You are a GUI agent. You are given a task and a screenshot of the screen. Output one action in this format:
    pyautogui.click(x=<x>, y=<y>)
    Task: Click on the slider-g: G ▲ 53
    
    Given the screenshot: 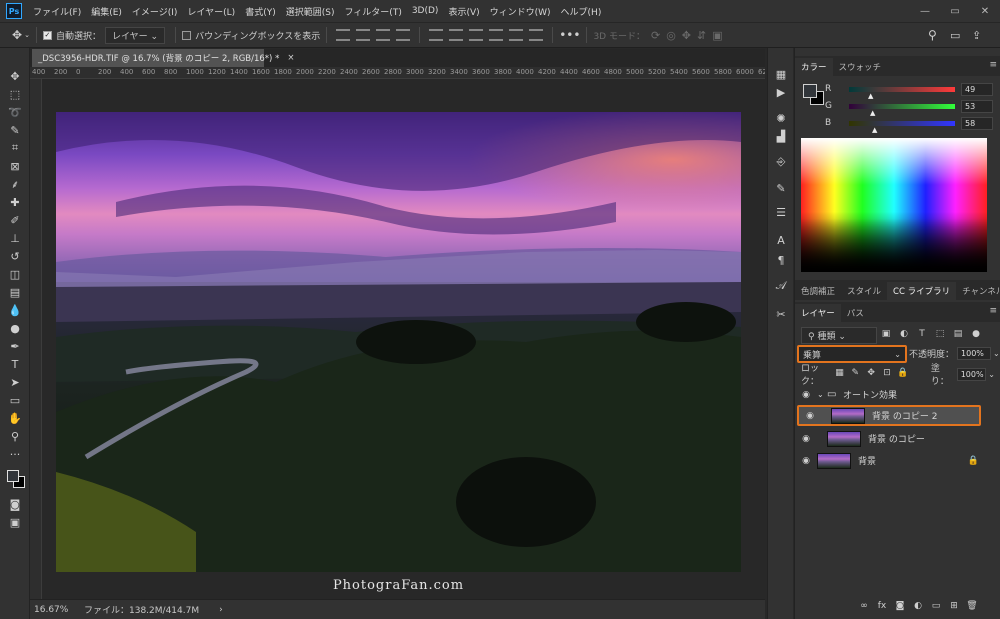 What is the action you would take?
    pyautogui.click(x=912, y=107)
    